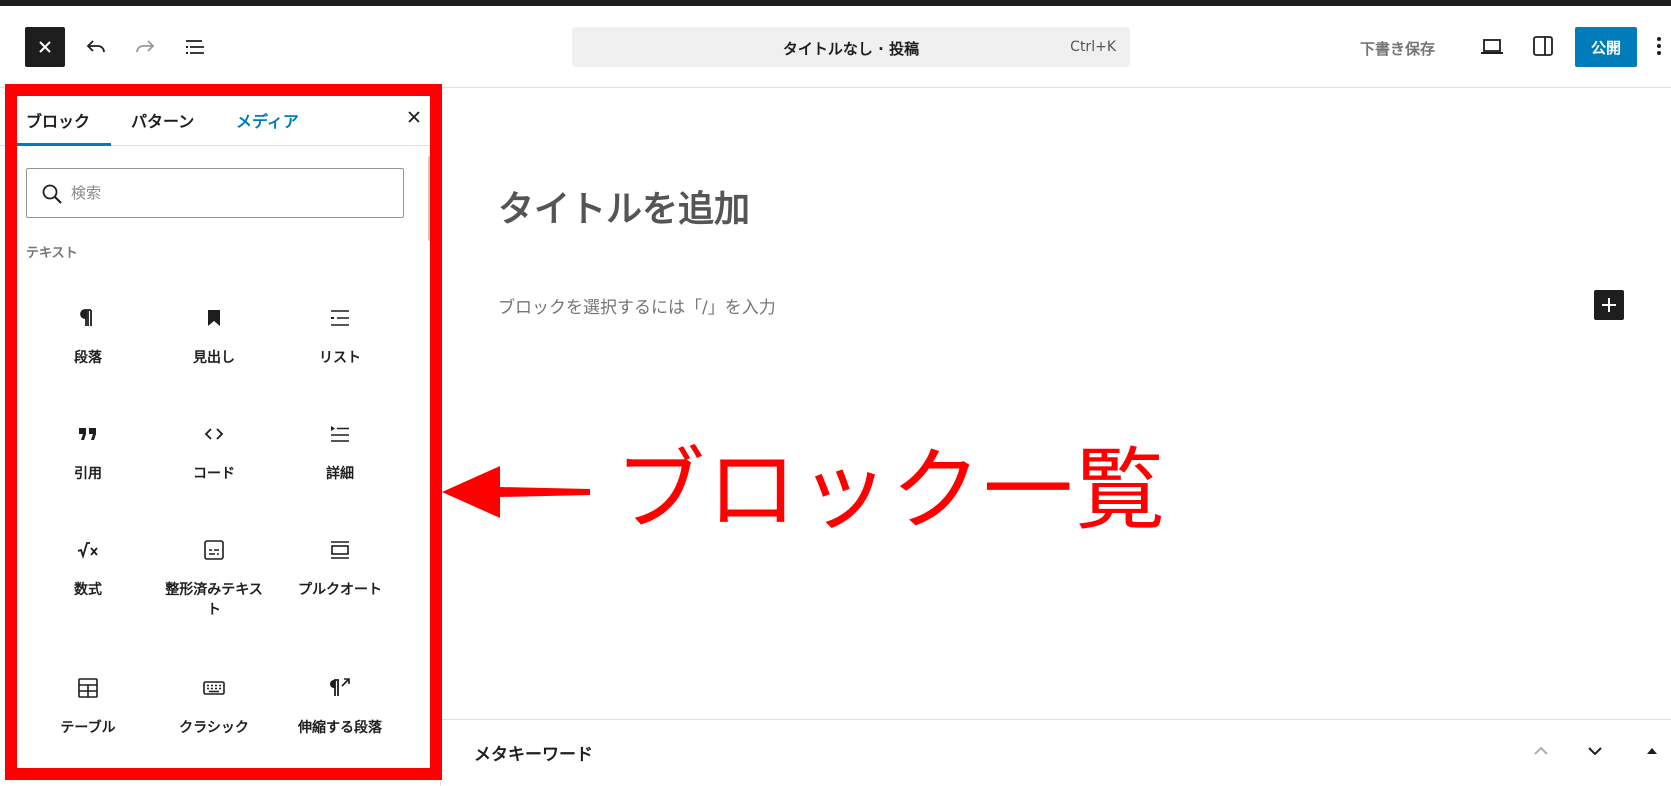  I want to click on block-item-heading: 見出し, so click(214, 337).